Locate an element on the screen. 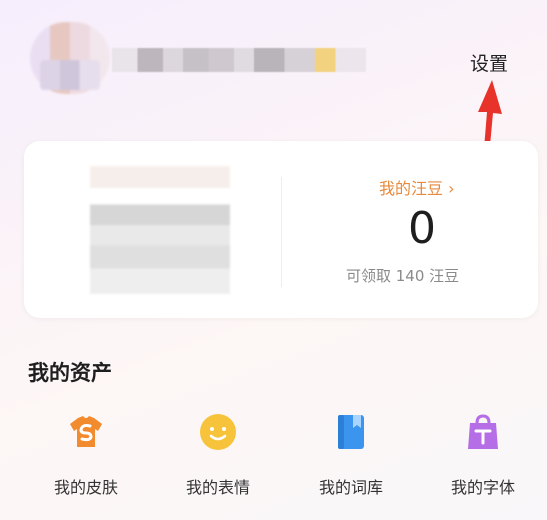 The width and height of the screenshot is (547, 520). assets-section-title: 我的资产 is located at coordinates (70, 373).